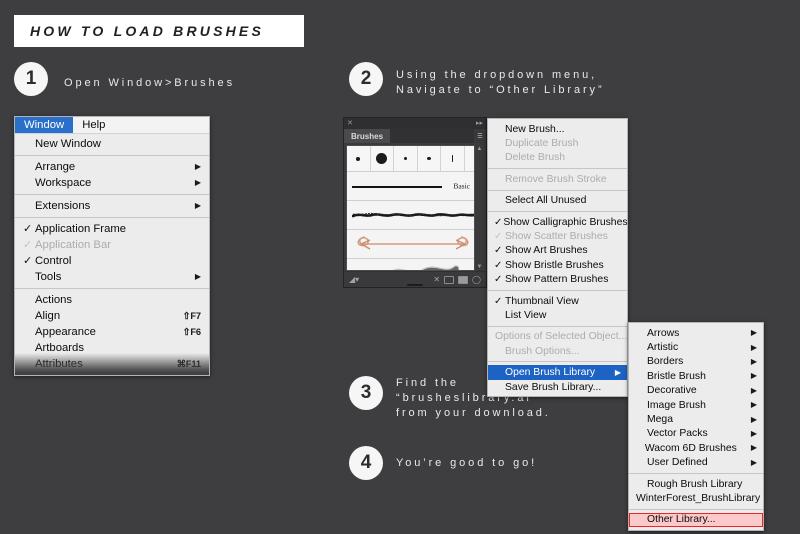 The height and width of the screenshot is (534, 800). What do you see at coordinates (696, 376) in the screenshot?
I see `library-menu-item-bristle-brush: Bristle Brush ▶` at bounding box center [696, 376].